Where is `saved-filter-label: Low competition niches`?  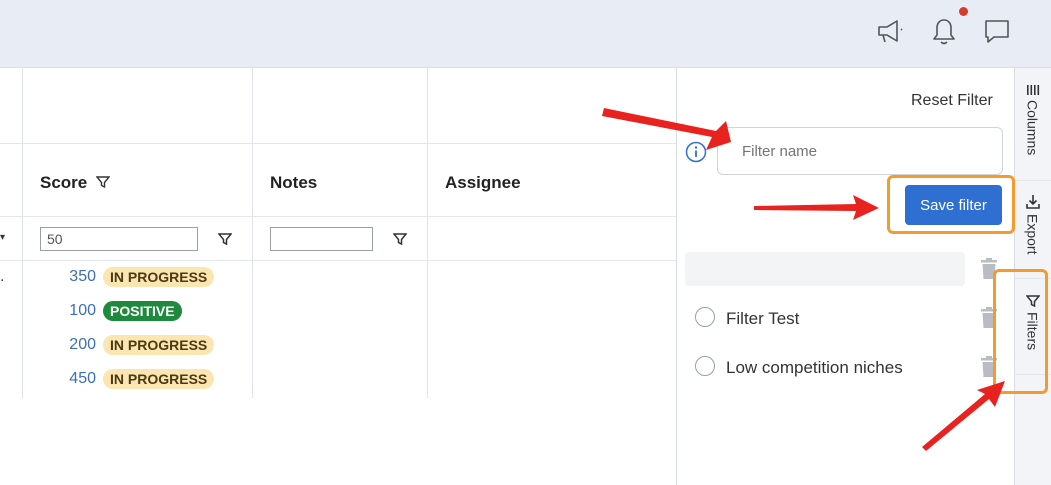
saved-filter-label: Low competition niches is located at coordinates (814, 368).